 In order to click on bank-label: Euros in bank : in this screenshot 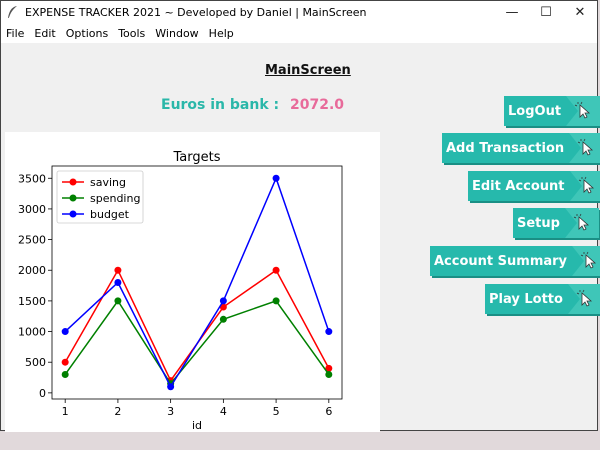, I will do `click(220, 105)`.